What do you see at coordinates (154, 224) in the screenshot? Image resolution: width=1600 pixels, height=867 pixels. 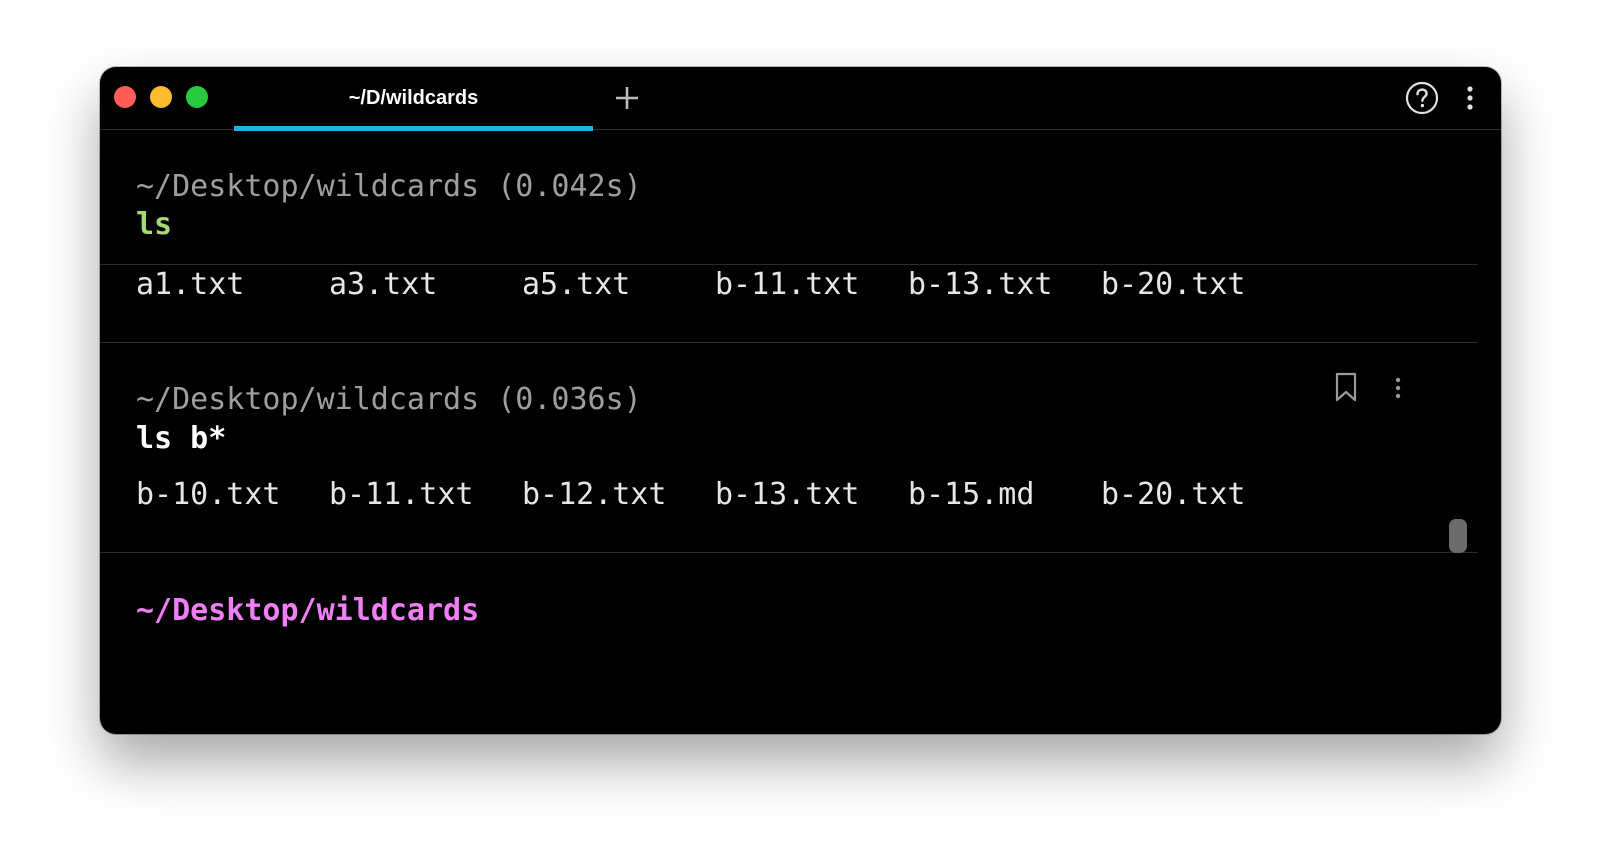 I see `block-command: ls` at bounding box center [154, 224].